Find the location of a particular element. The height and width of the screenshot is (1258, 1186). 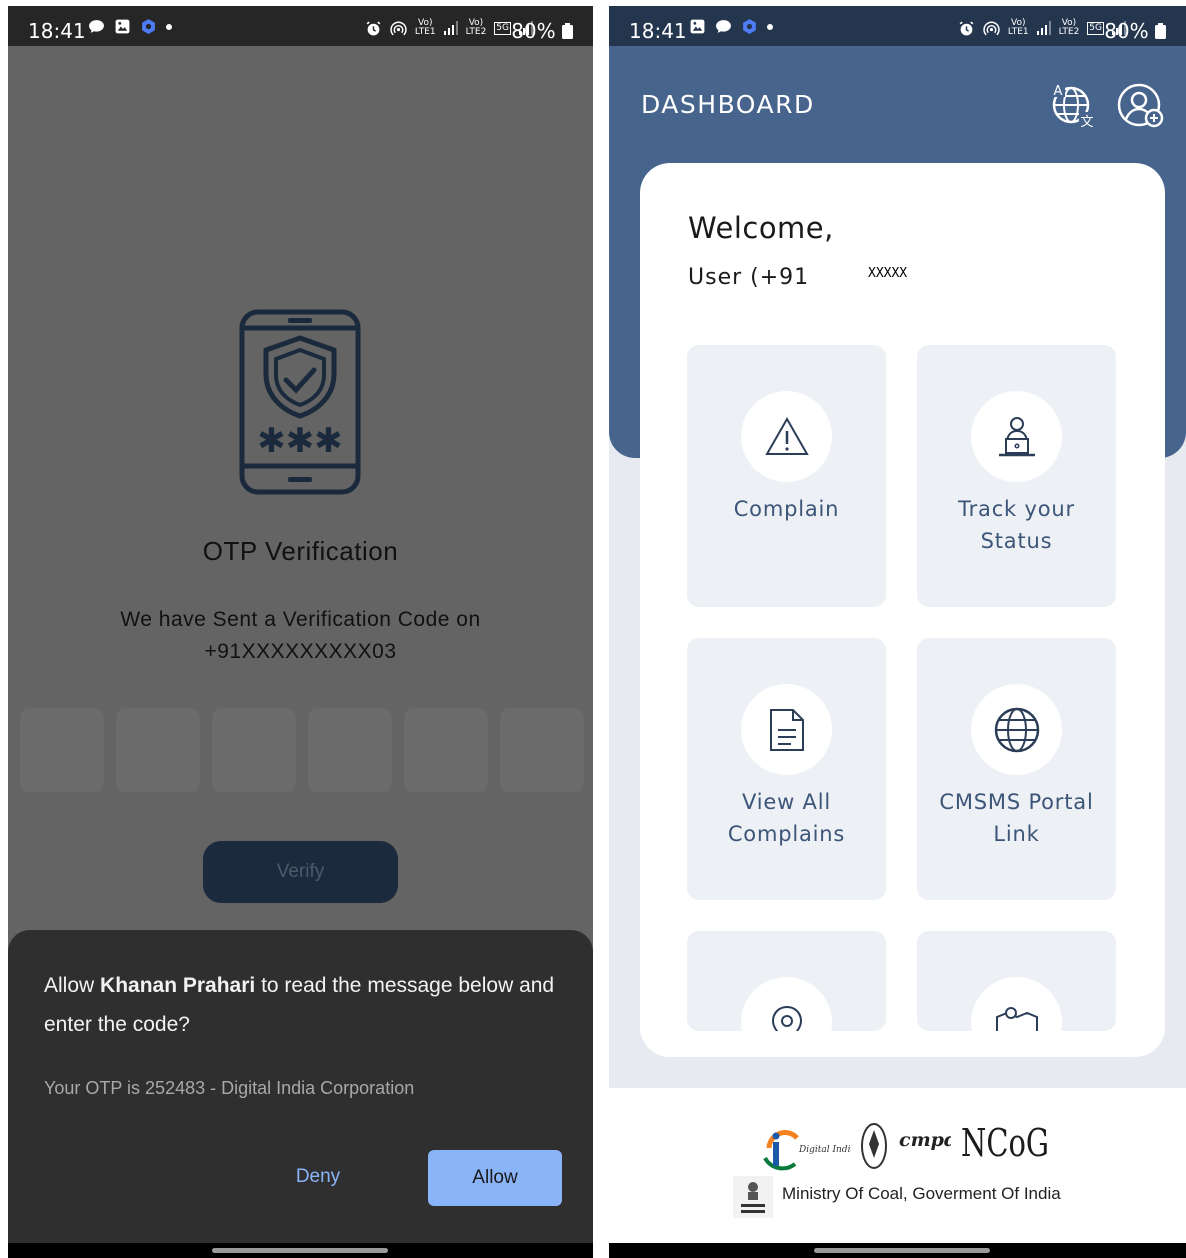

svg-text: A is located at coordinates (1058, 91).